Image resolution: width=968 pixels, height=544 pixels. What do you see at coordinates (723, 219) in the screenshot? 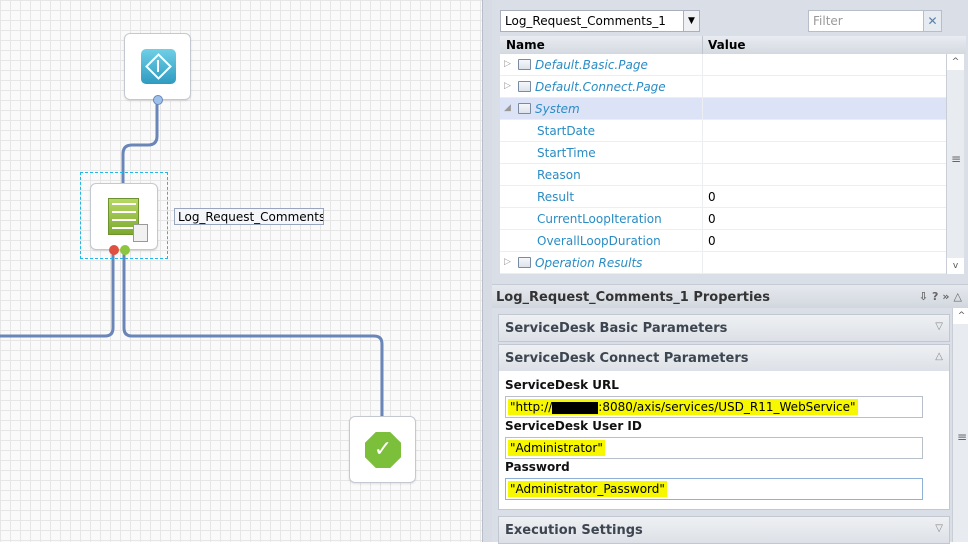
I see `table-row: CurrentLoopIteration 0` at bounding box center [723, 219].